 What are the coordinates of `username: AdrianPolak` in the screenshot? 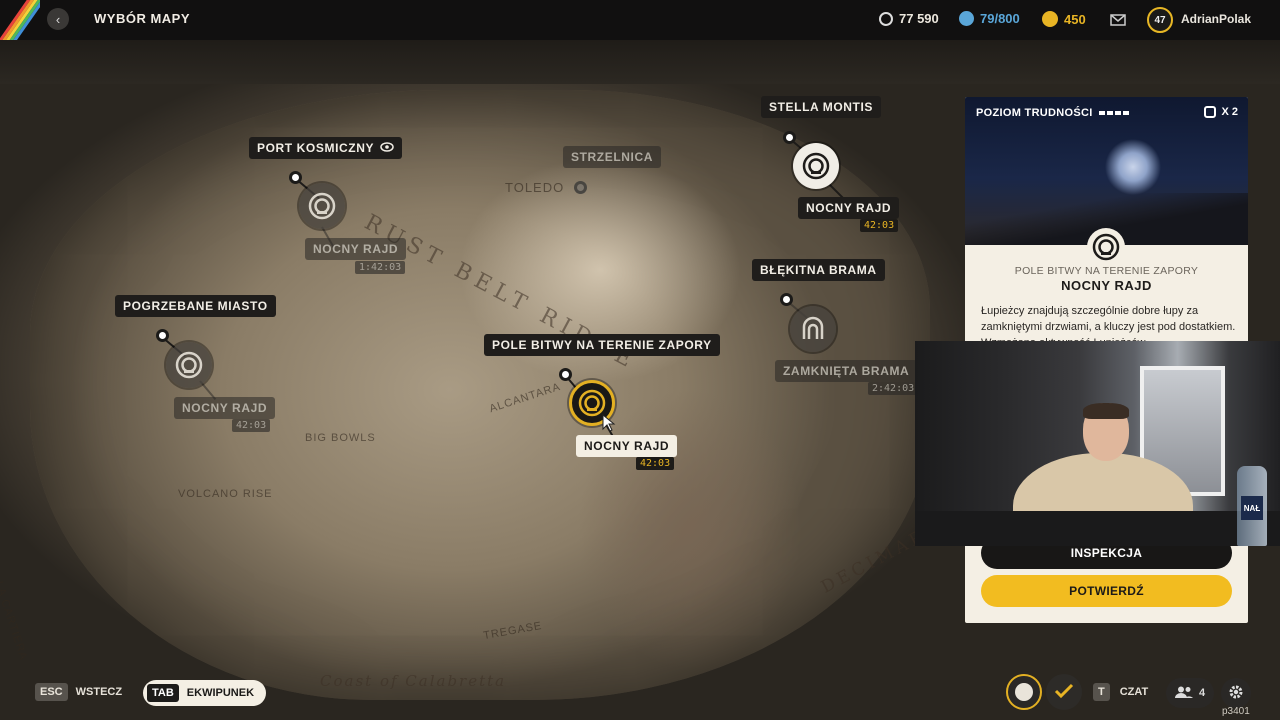 It's located at (1216, 19).